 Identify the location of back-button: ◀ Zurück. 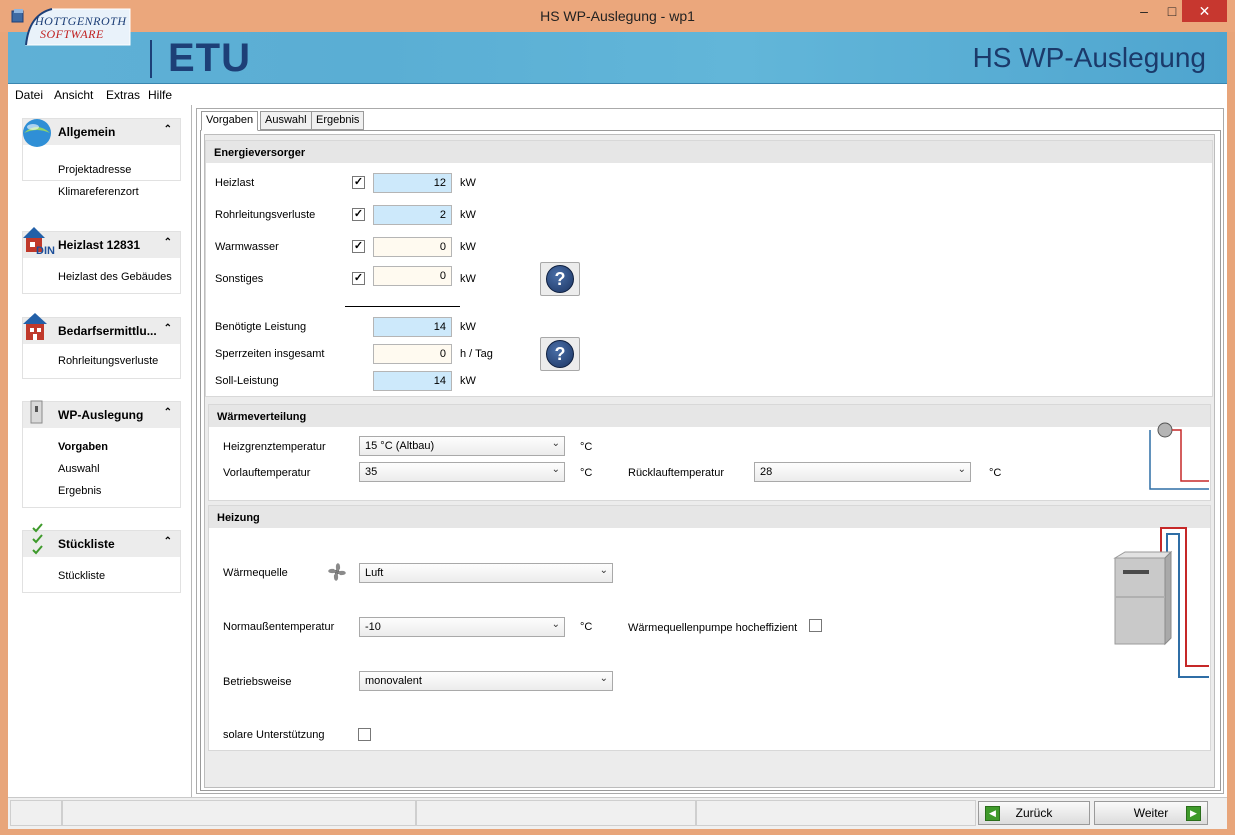
(1034, 813).